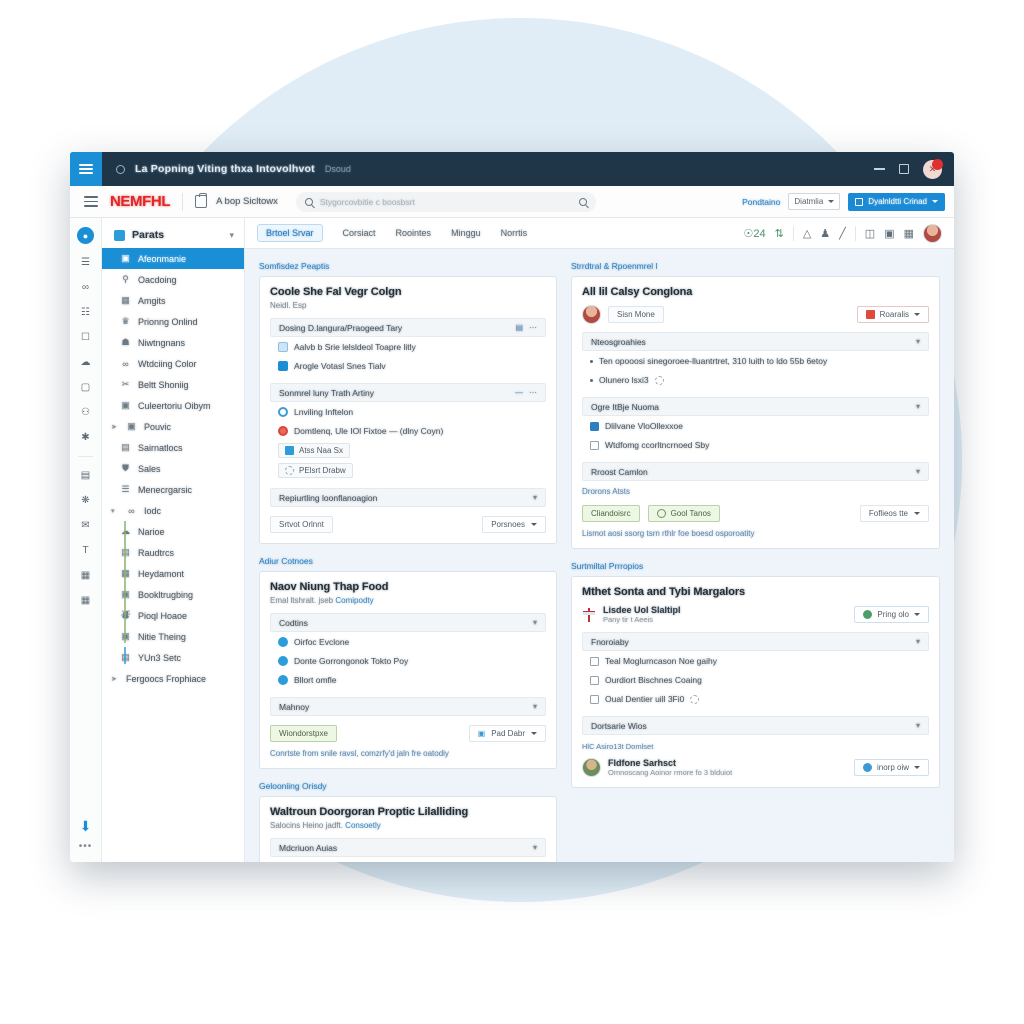  Describe the element at coordinates (891, 767) in the screenshot. I see `inorp-oiw-button: inorp oiw` at that location.